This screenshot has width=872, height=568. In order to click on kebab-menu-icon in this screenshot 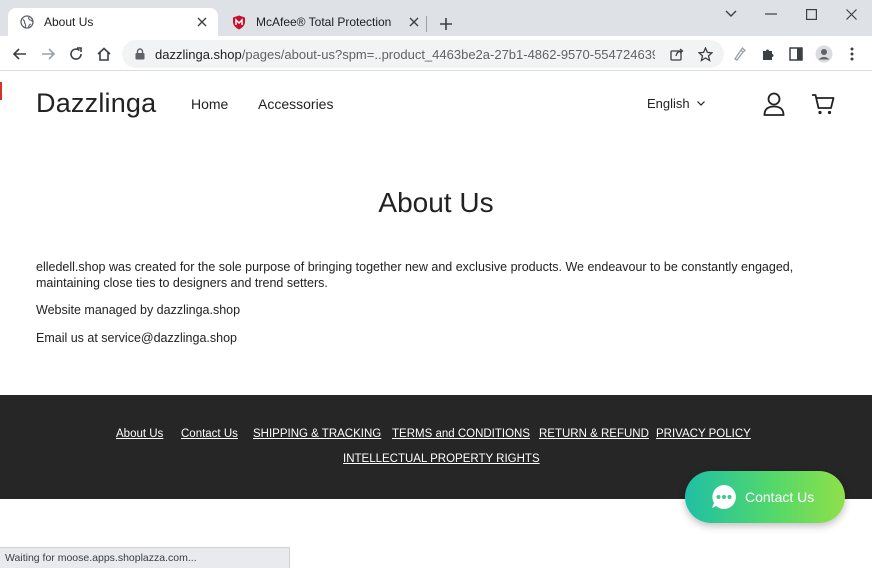, I will do `click(852, 54)`.